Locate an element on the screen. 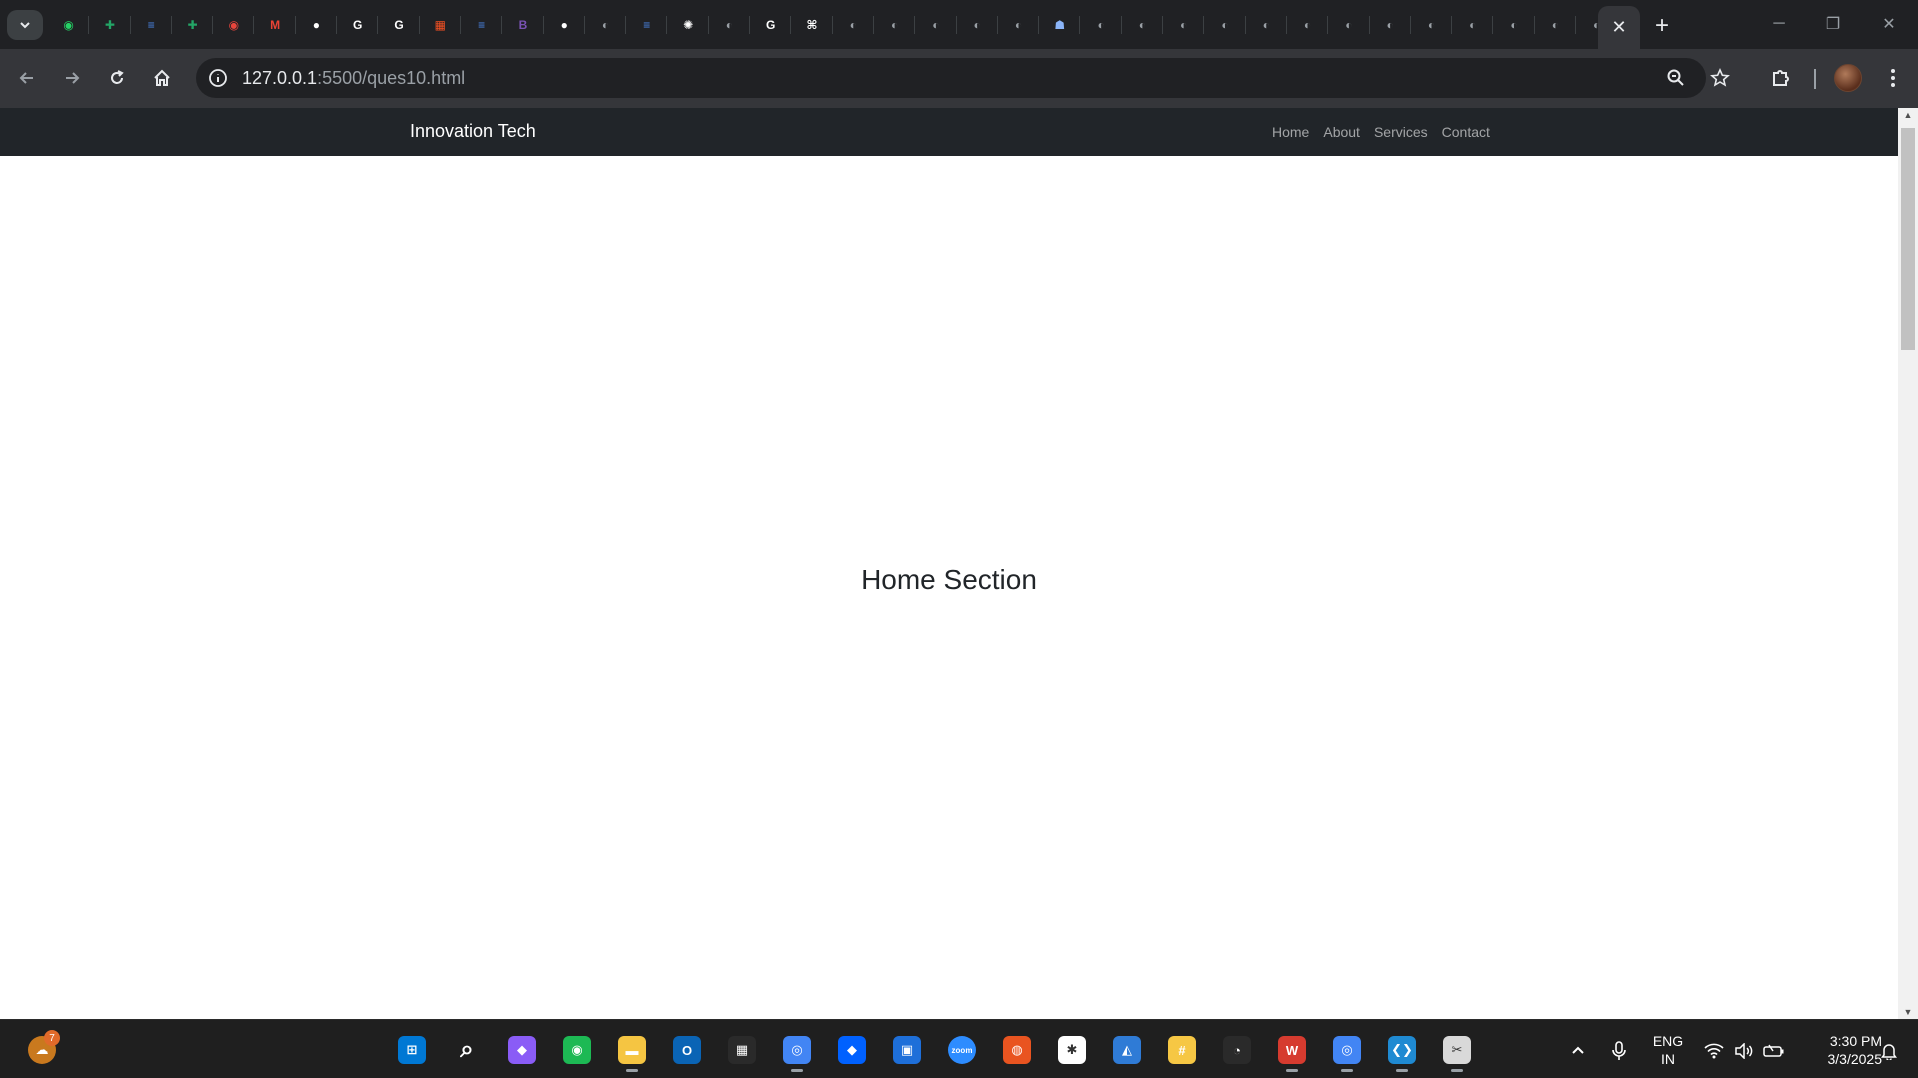 This screenshot has height=1078, width=1918. battery-icon is located at coordinates (1774, 1051).